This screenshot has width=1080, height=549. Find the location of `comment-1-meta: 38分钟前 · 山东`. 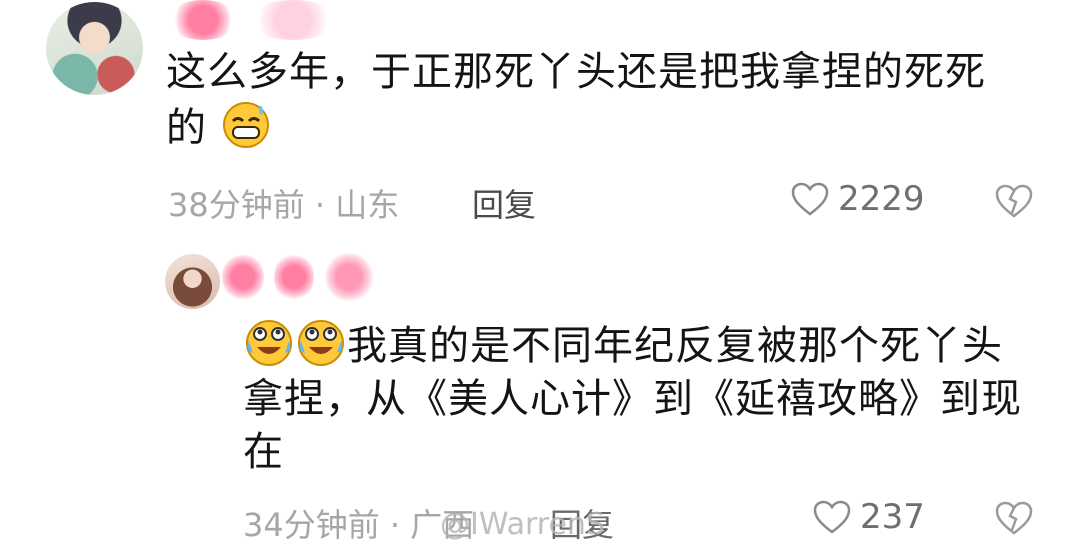

comment-1-meta: 38分钟前 · 山东 is located at coordinates (283, 203).